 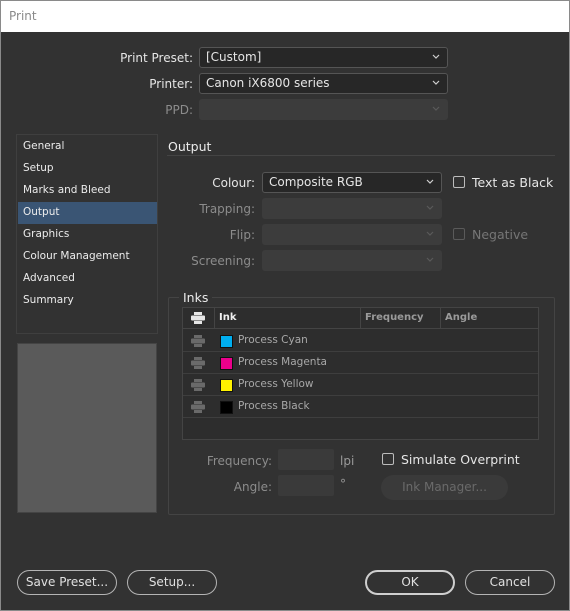 What do you see at coordinates (343, 484) in the screenshot?
I see `angle-unit: °` at bounding box center [343, 484].